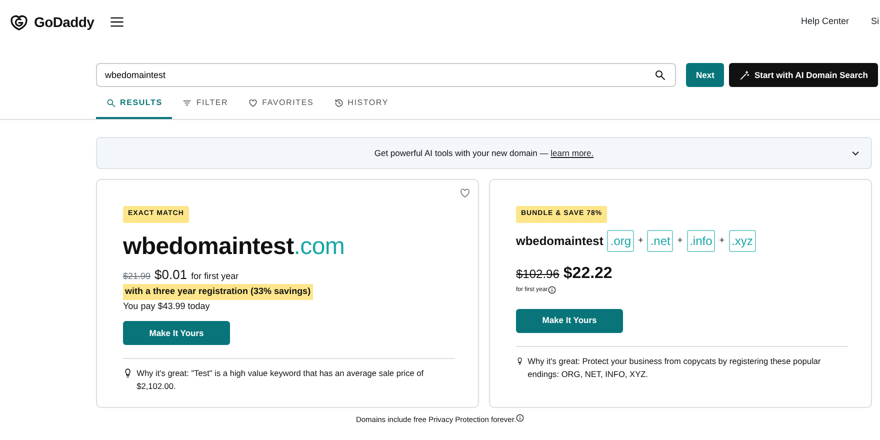 The height and width of the screenshot is (440, 880). Describe the element at coordinates (137, 276) in the screenshot. I see `old-price: $21.99` at that location.